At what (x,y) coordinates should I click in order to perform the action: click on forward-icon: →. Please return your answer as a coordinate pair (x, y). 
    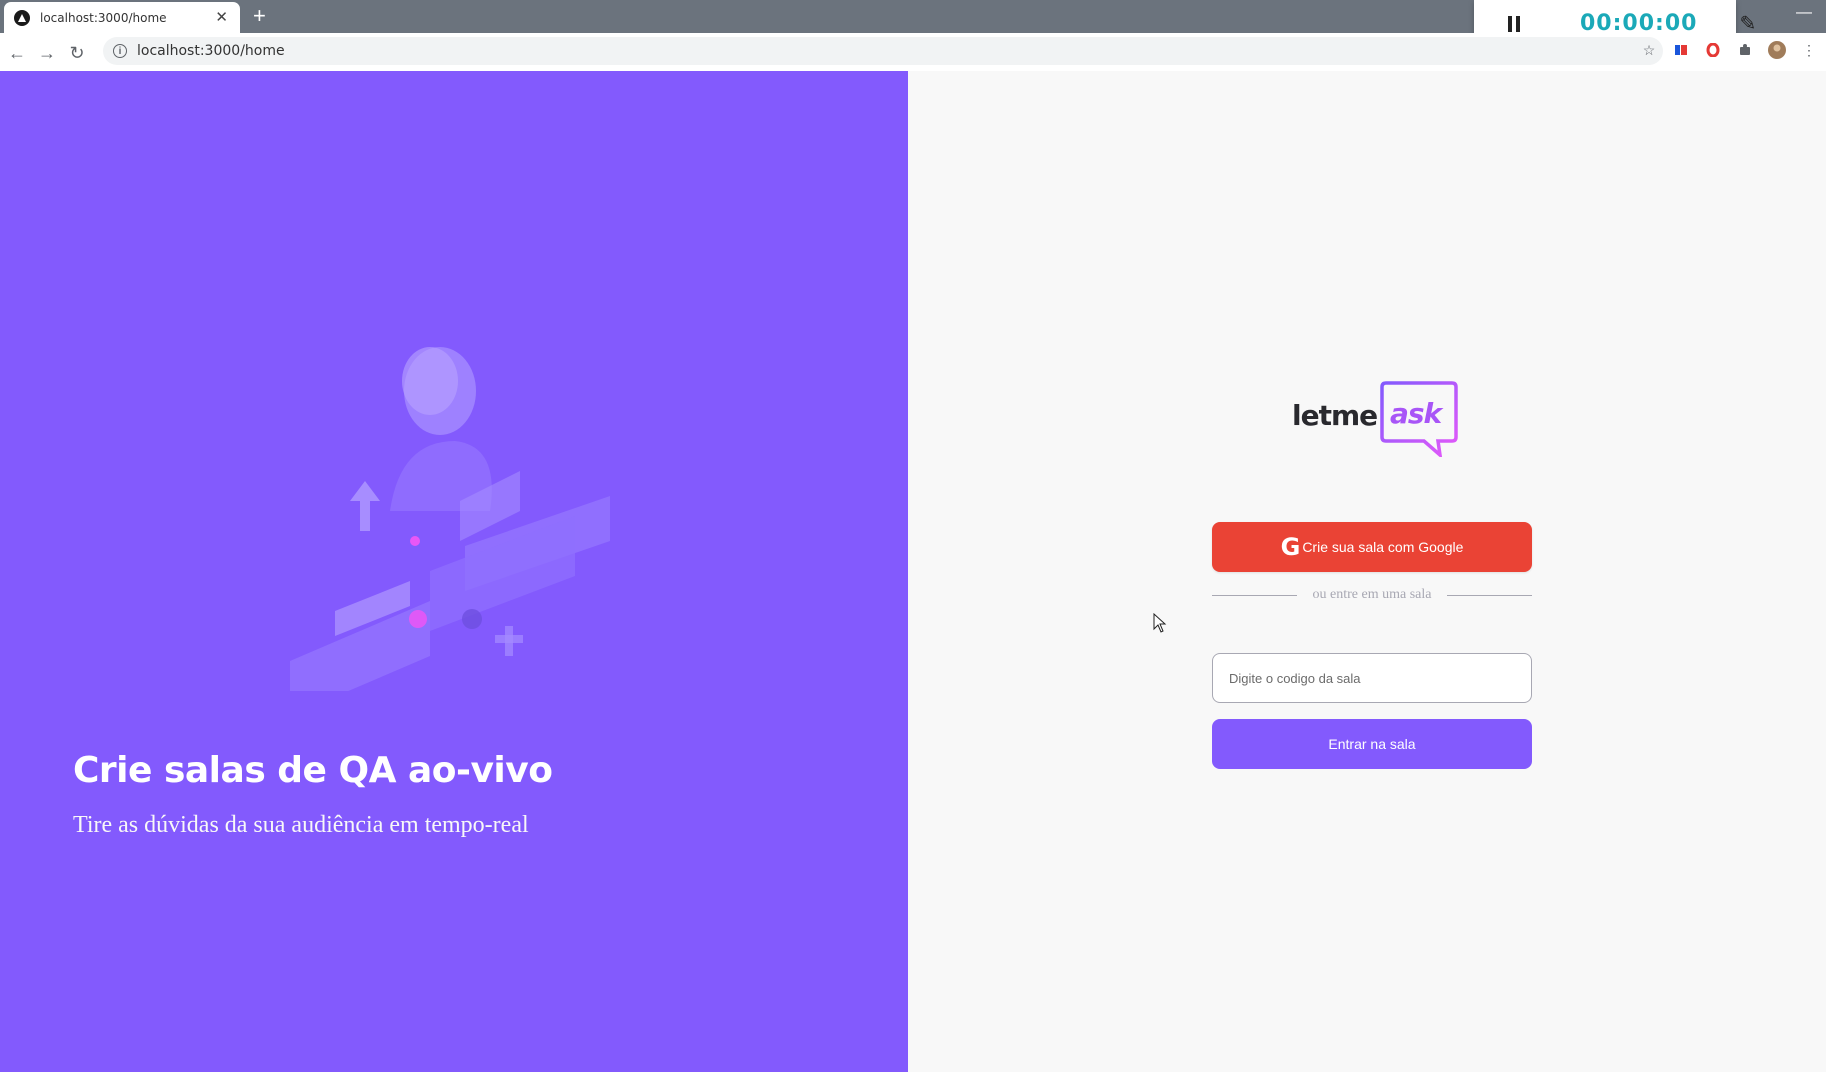
    Looking at the image, I should click on (47, 53).